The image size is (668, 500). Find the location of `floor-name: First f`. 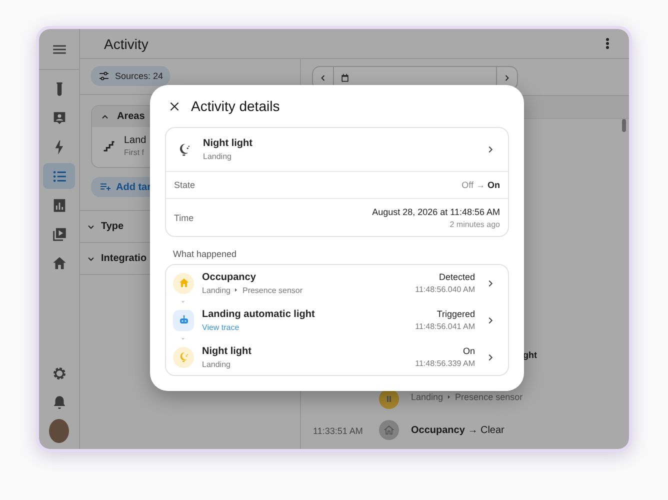

floor-name: First f is located at coordinates (134, 152).